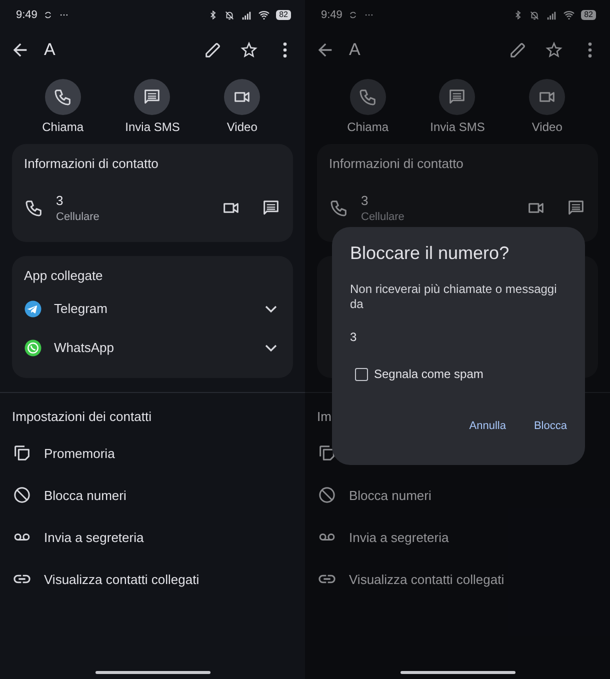 The height and width of the screenshot is (679, 610). I want to click on paper-plane-icon, so click(33, 309).